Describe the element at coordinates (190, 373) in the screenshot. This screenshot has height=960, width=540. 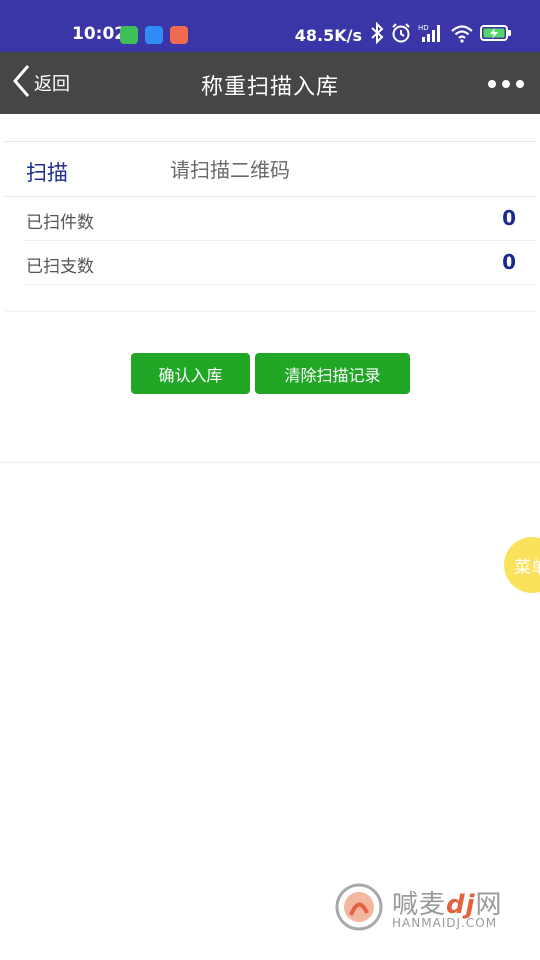
I see `confirm-inbound-button: 确认入库` at that location.